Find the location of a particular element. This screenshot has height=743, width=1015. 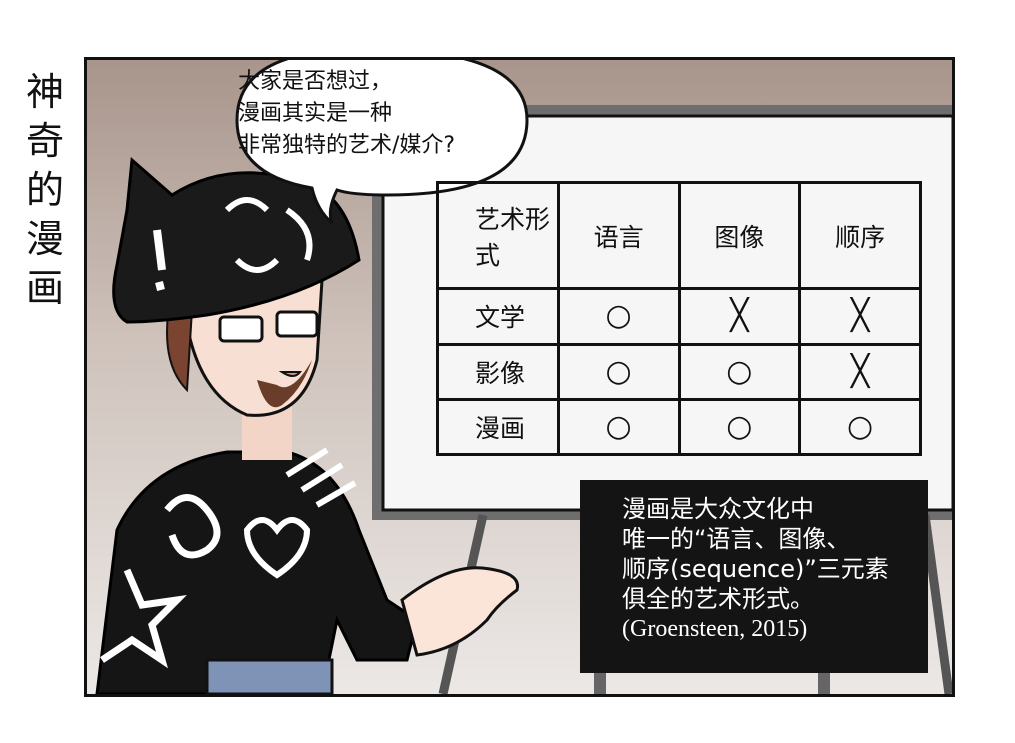

glasses-right is located at coordinates (297, 324).